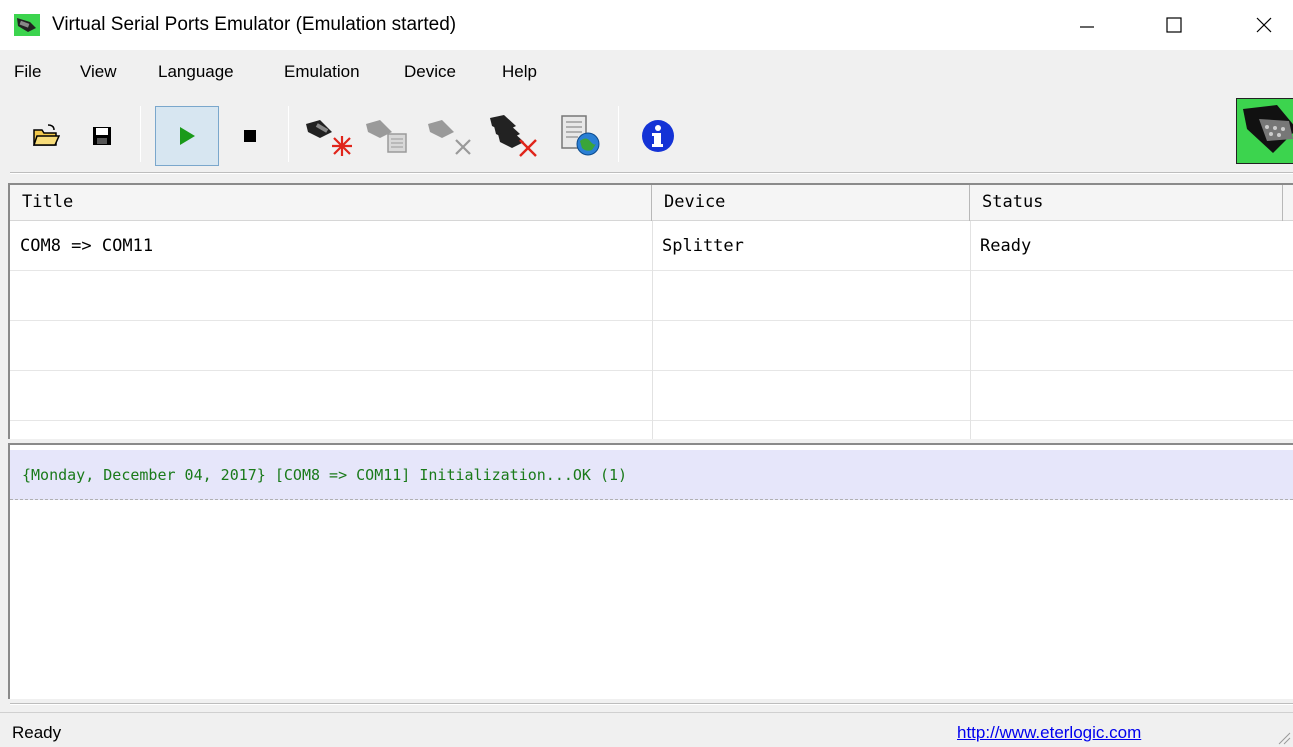 The height and width of the screenshot is (747, 1293). What do you see at coordinates (196, 72) in the screenshot?
I see `menu-language: Language` at bounding box center [196, 72].